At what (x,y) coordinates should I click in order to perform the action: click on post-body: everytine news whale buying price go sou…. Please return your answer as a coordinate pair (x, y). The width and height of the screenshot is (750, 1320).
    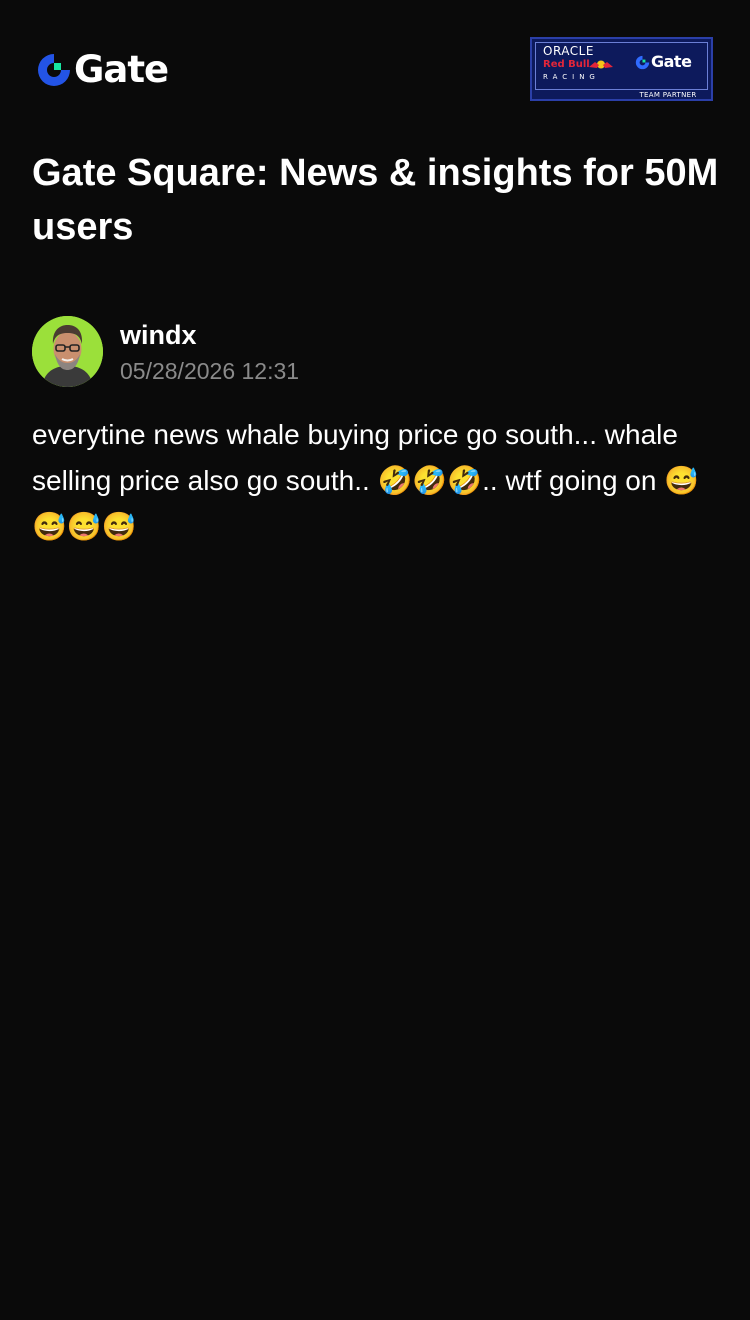
    Looking at the image, I should click on (366, 480).